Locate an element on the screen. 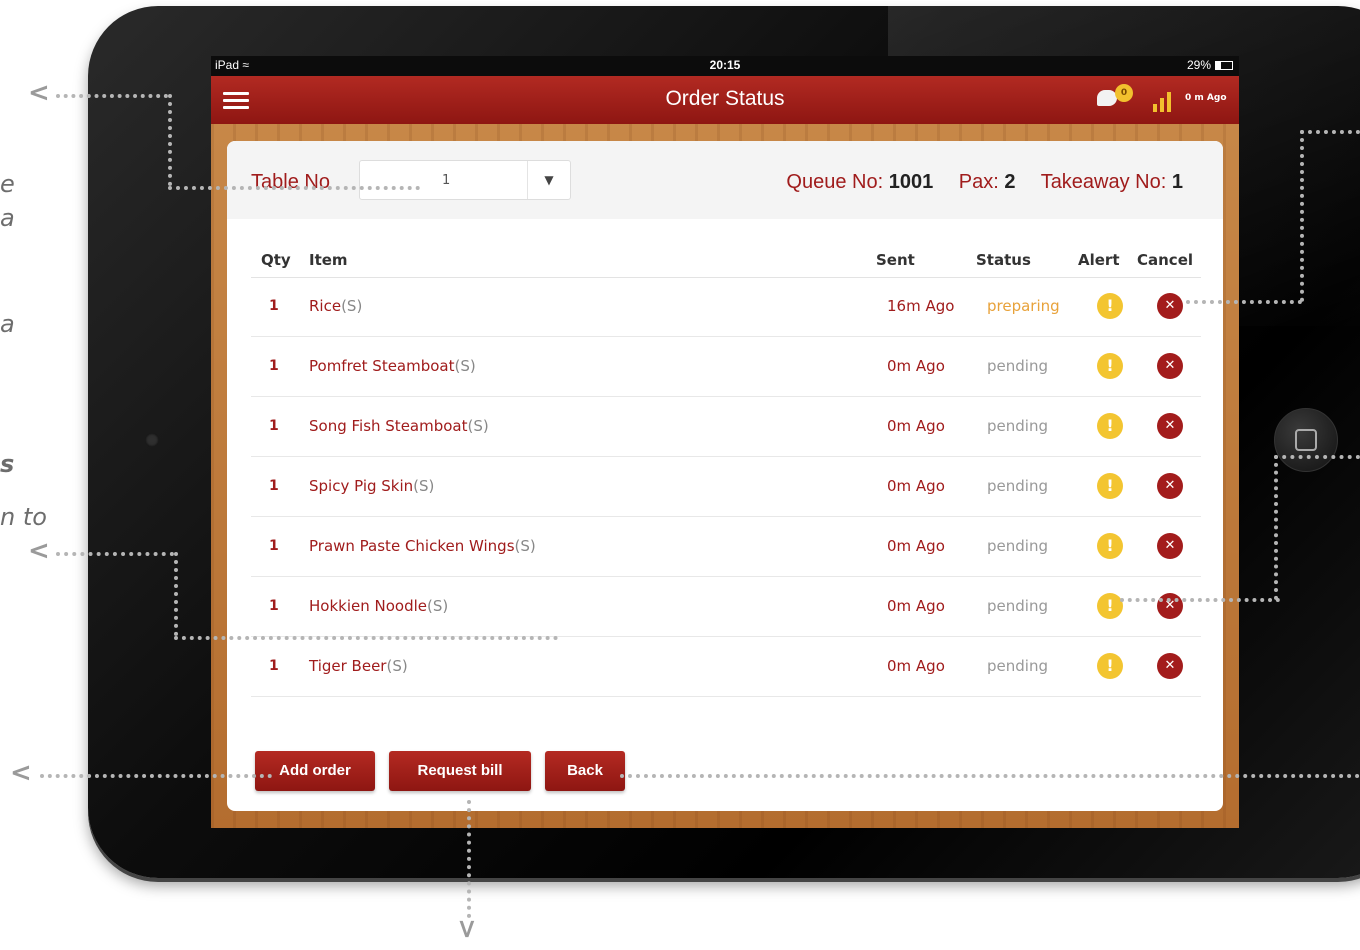 This screenshot has width=1360, height=950. chat-icon is located at coordinates (1107, 98).